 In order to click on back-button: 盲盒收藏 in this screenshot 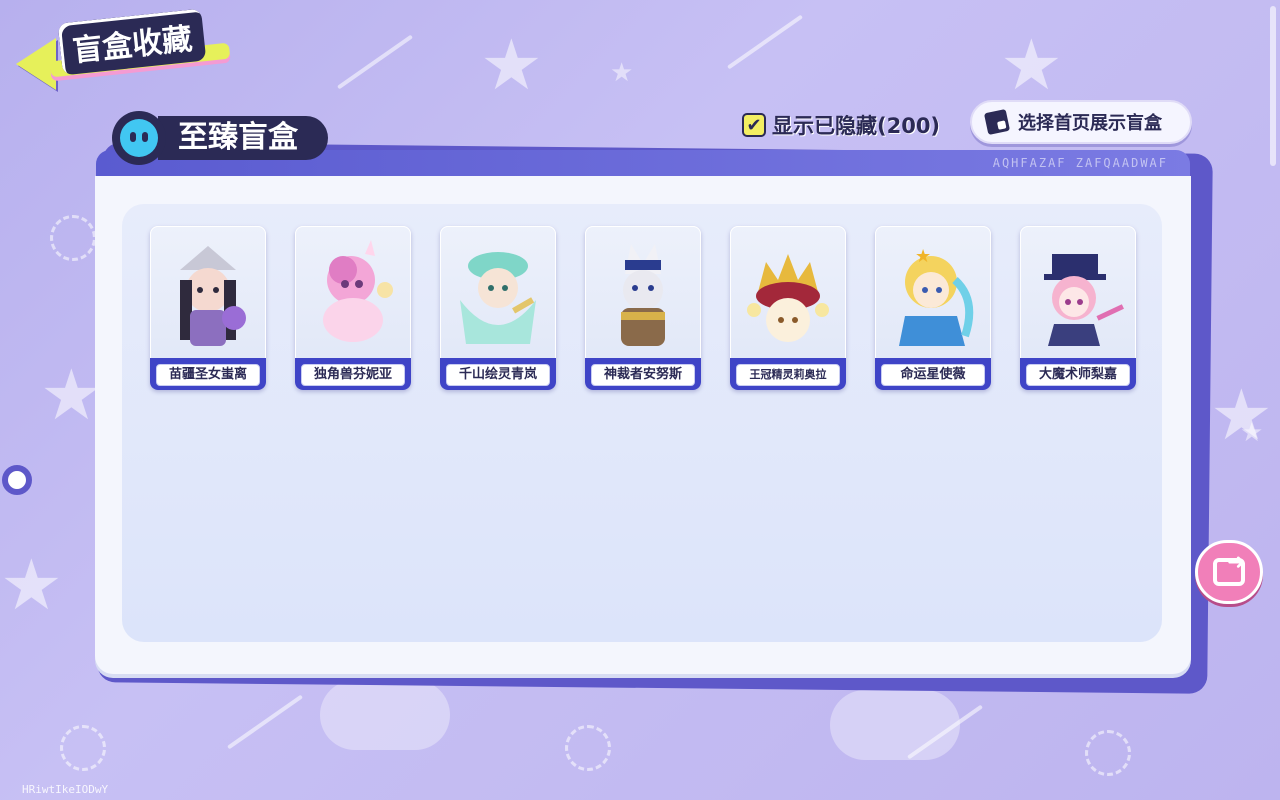, I will do `click(125, 49)`.